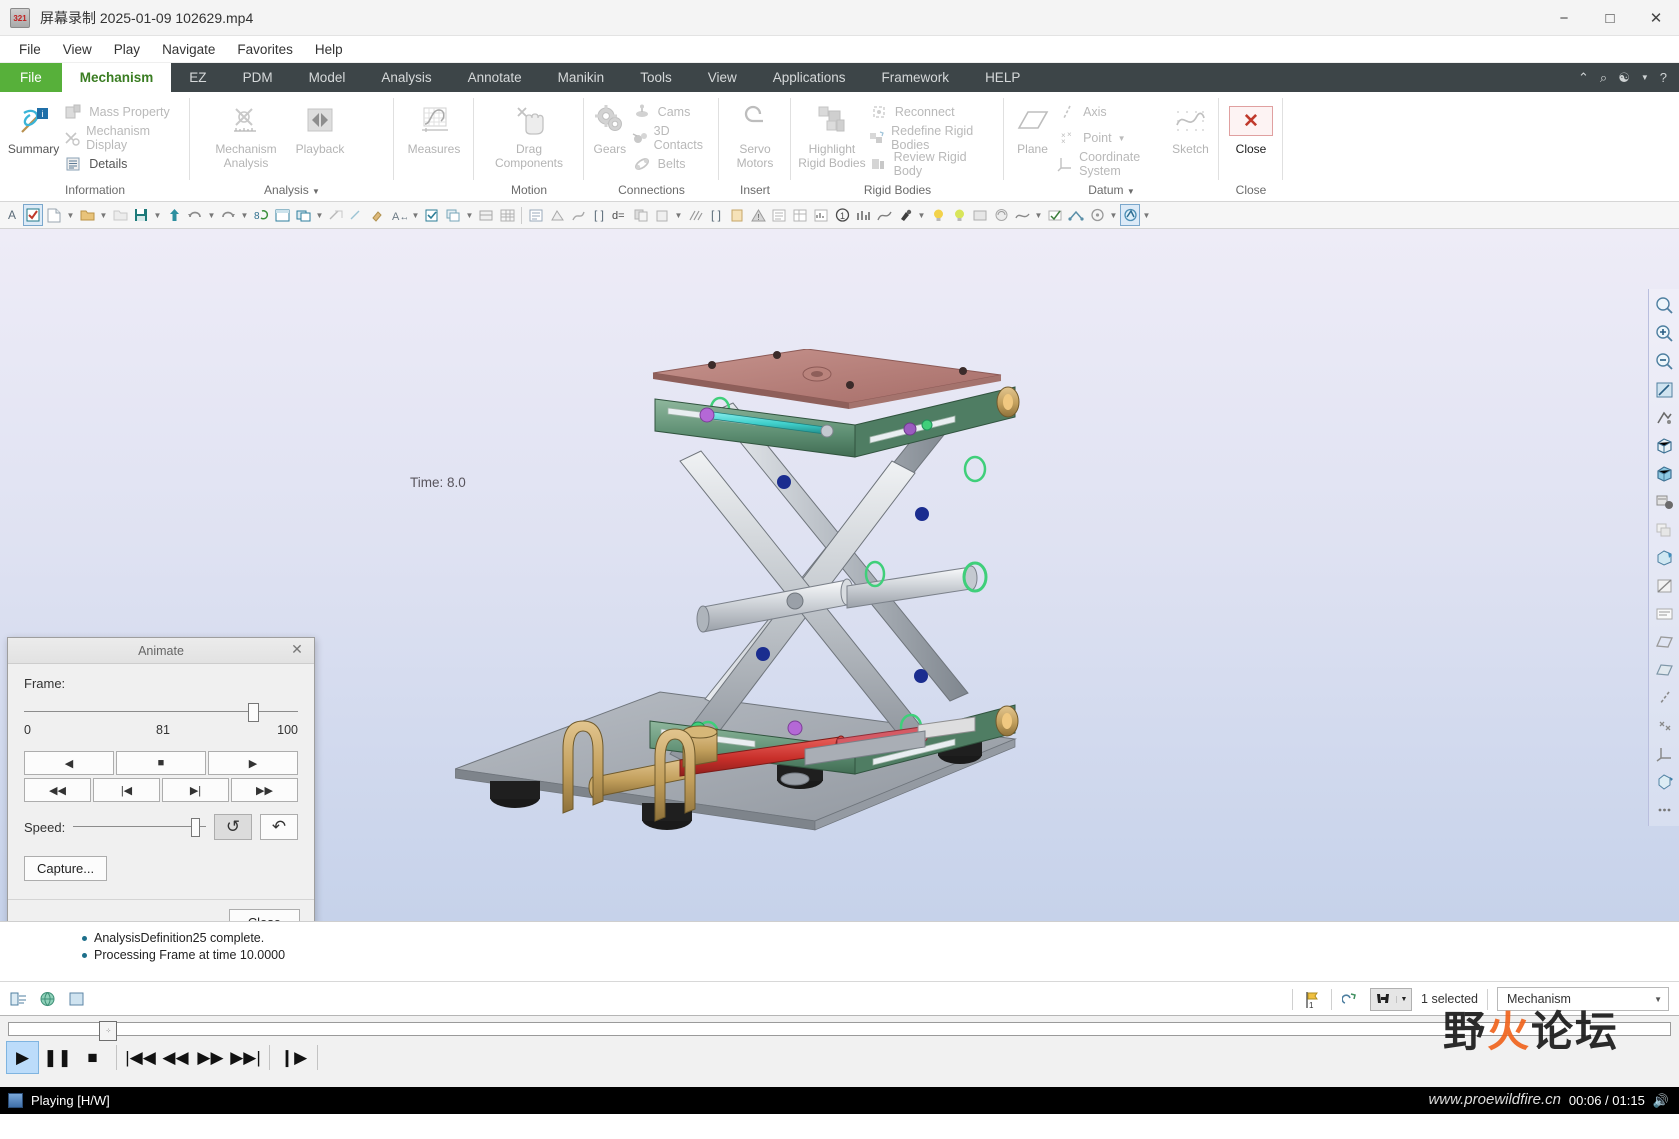 The image size is (1679, 1139). What do you see at coordinates (76, 999) in the screenshot?
I see `window-icon` at bounding box center [76, 999].